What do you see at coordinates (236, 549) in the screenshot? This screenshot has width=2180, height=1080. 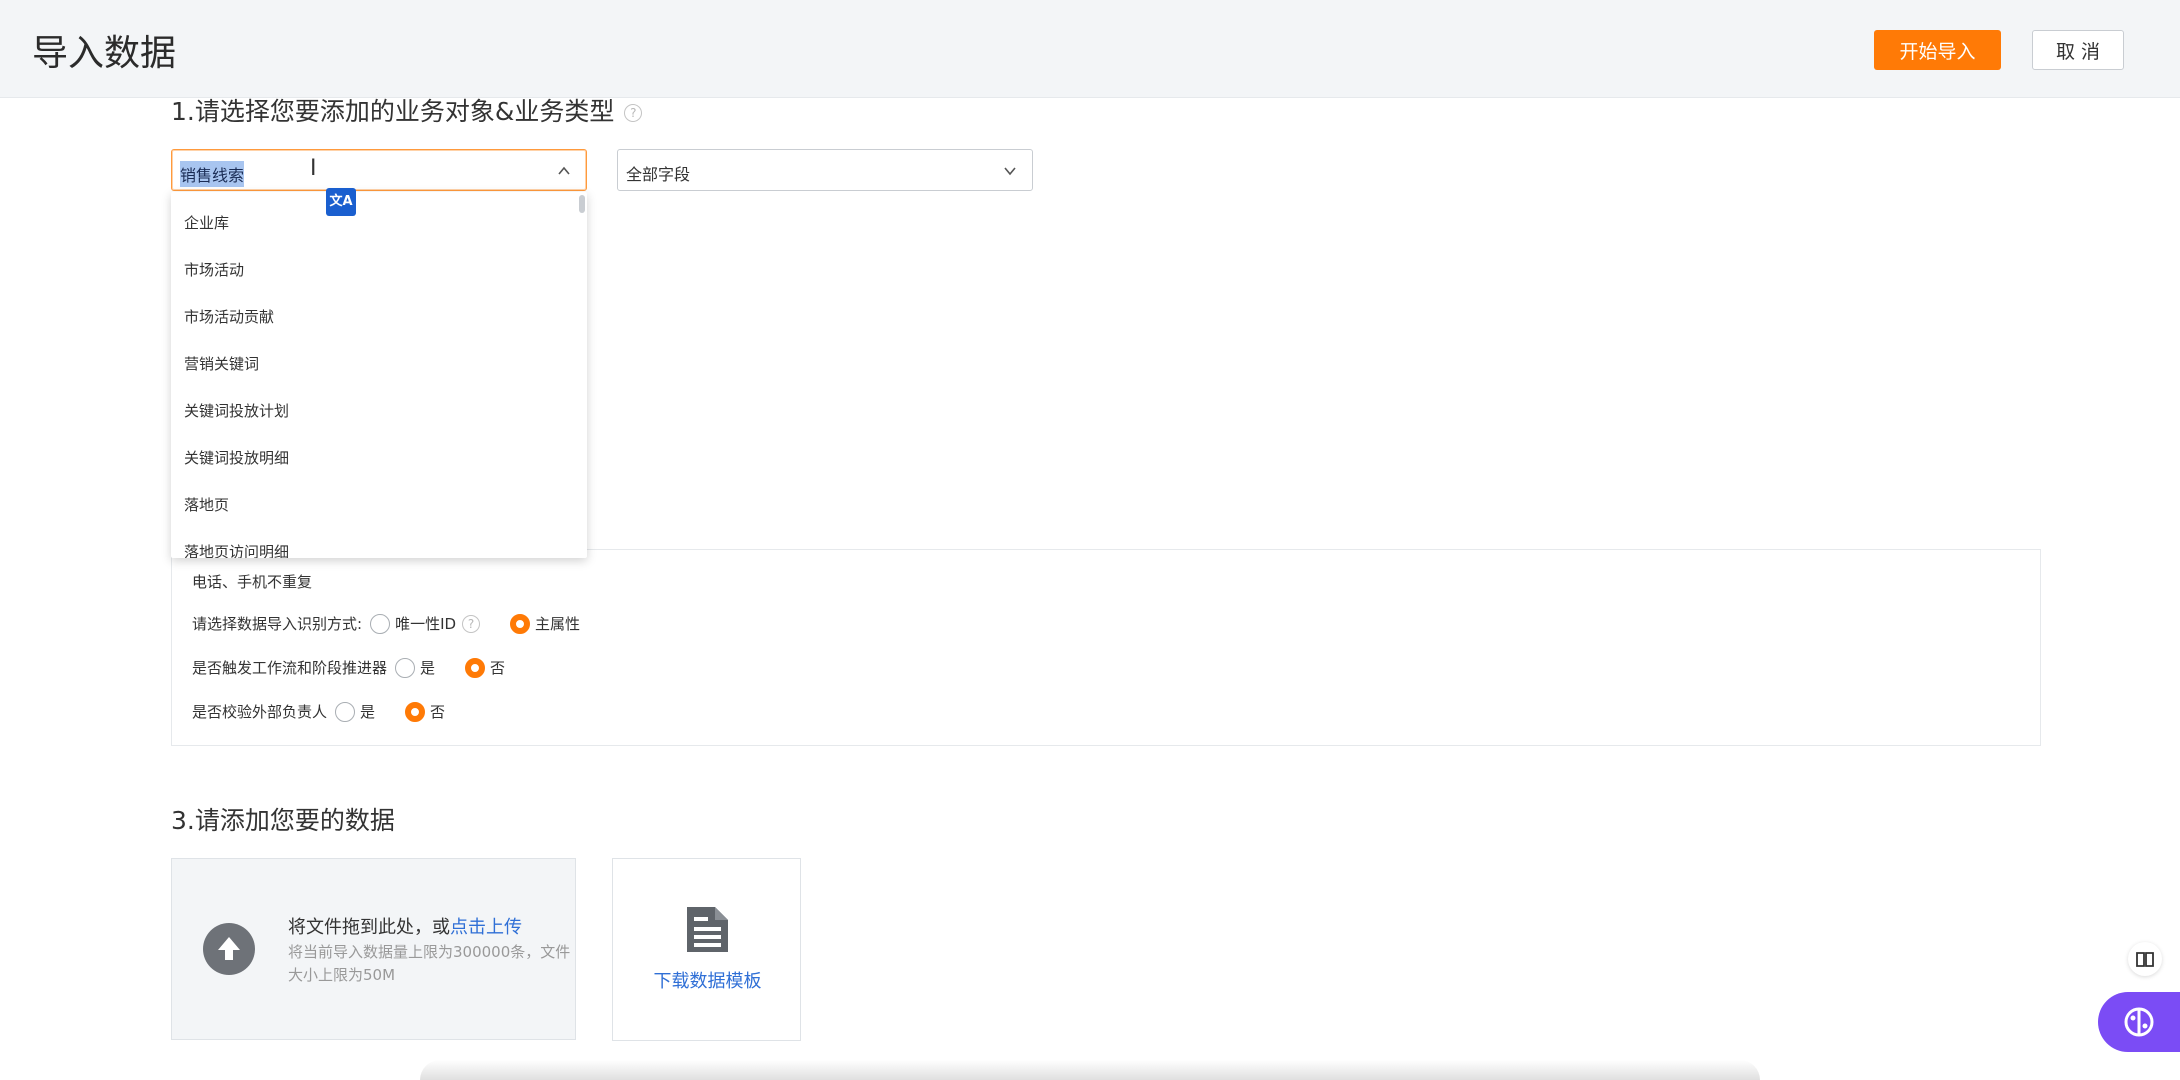 I see `dropdown-option: 落地页访问明细` at bounding box center [236, 549].